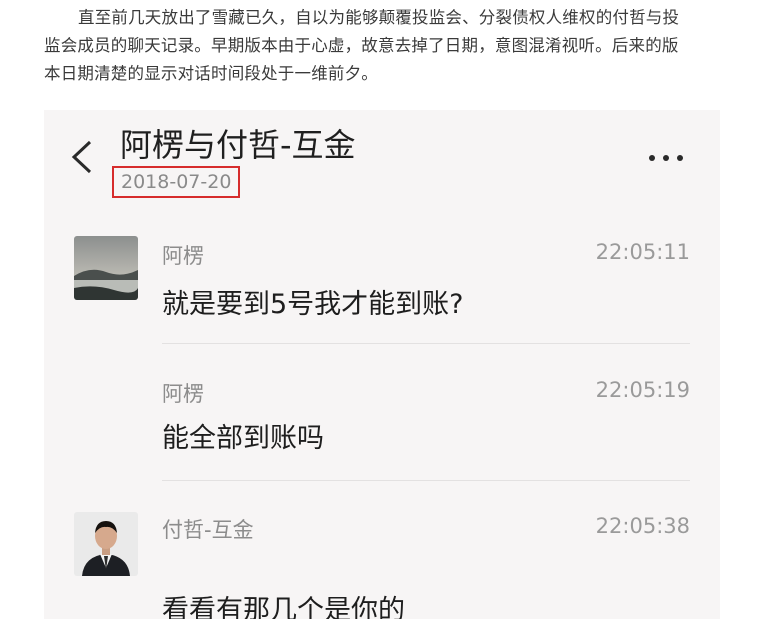 The width and height of the screenshot is (764, 619). Describe the element at coordinates (176, 182) in the screenshot. I see `chat-date-highlighted: 2018-07-20` at that location.